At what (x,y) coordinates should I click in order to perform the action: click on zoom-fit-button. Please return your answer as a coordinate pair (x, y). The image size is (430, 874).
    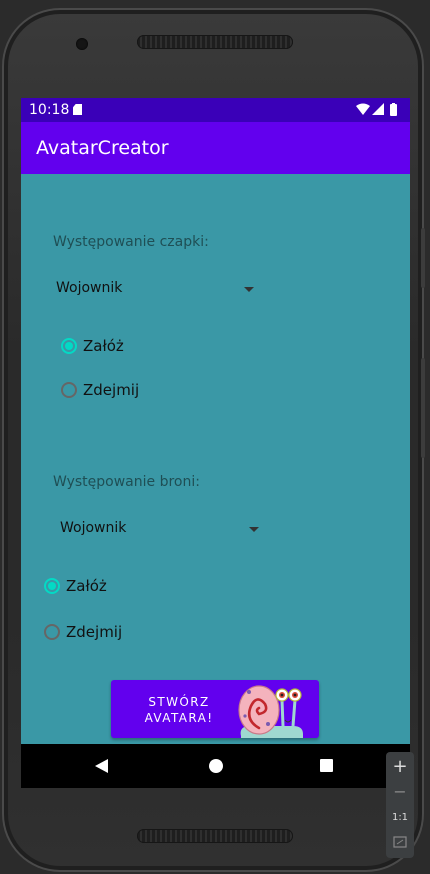
    Looking at the image, I should click on (400, 844).